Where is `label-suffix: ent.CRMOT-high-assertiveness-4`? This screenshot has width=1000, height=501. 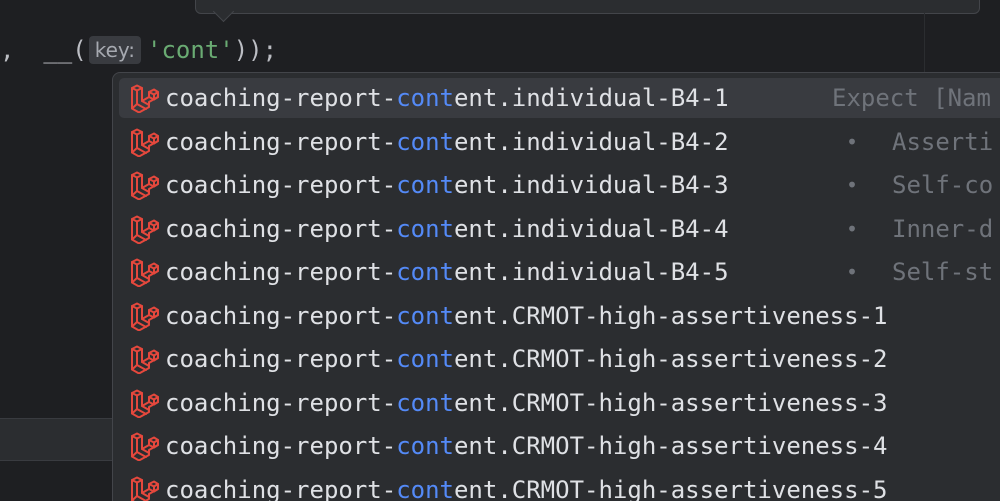
label-suffix: ent.CRMOT-high-assertiveness-4 is located at coordinates (670, 446).